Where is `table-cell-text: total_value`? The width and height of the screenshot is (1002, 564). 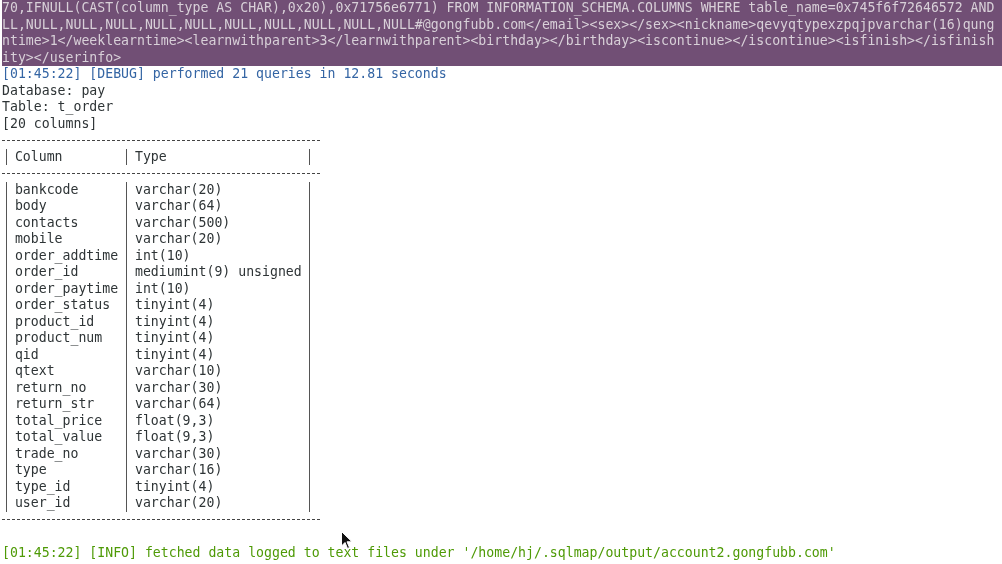 table-cell-text: total_value is located at coordinates (58, 437).